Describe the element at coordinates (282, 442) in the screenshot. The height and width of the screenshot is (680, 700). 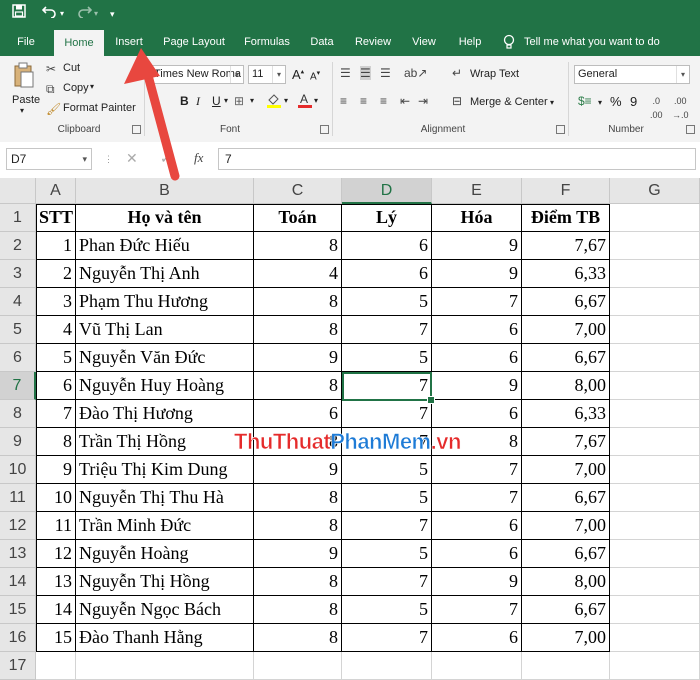
I see `watermark-part-1: ThuThuat` at that location.